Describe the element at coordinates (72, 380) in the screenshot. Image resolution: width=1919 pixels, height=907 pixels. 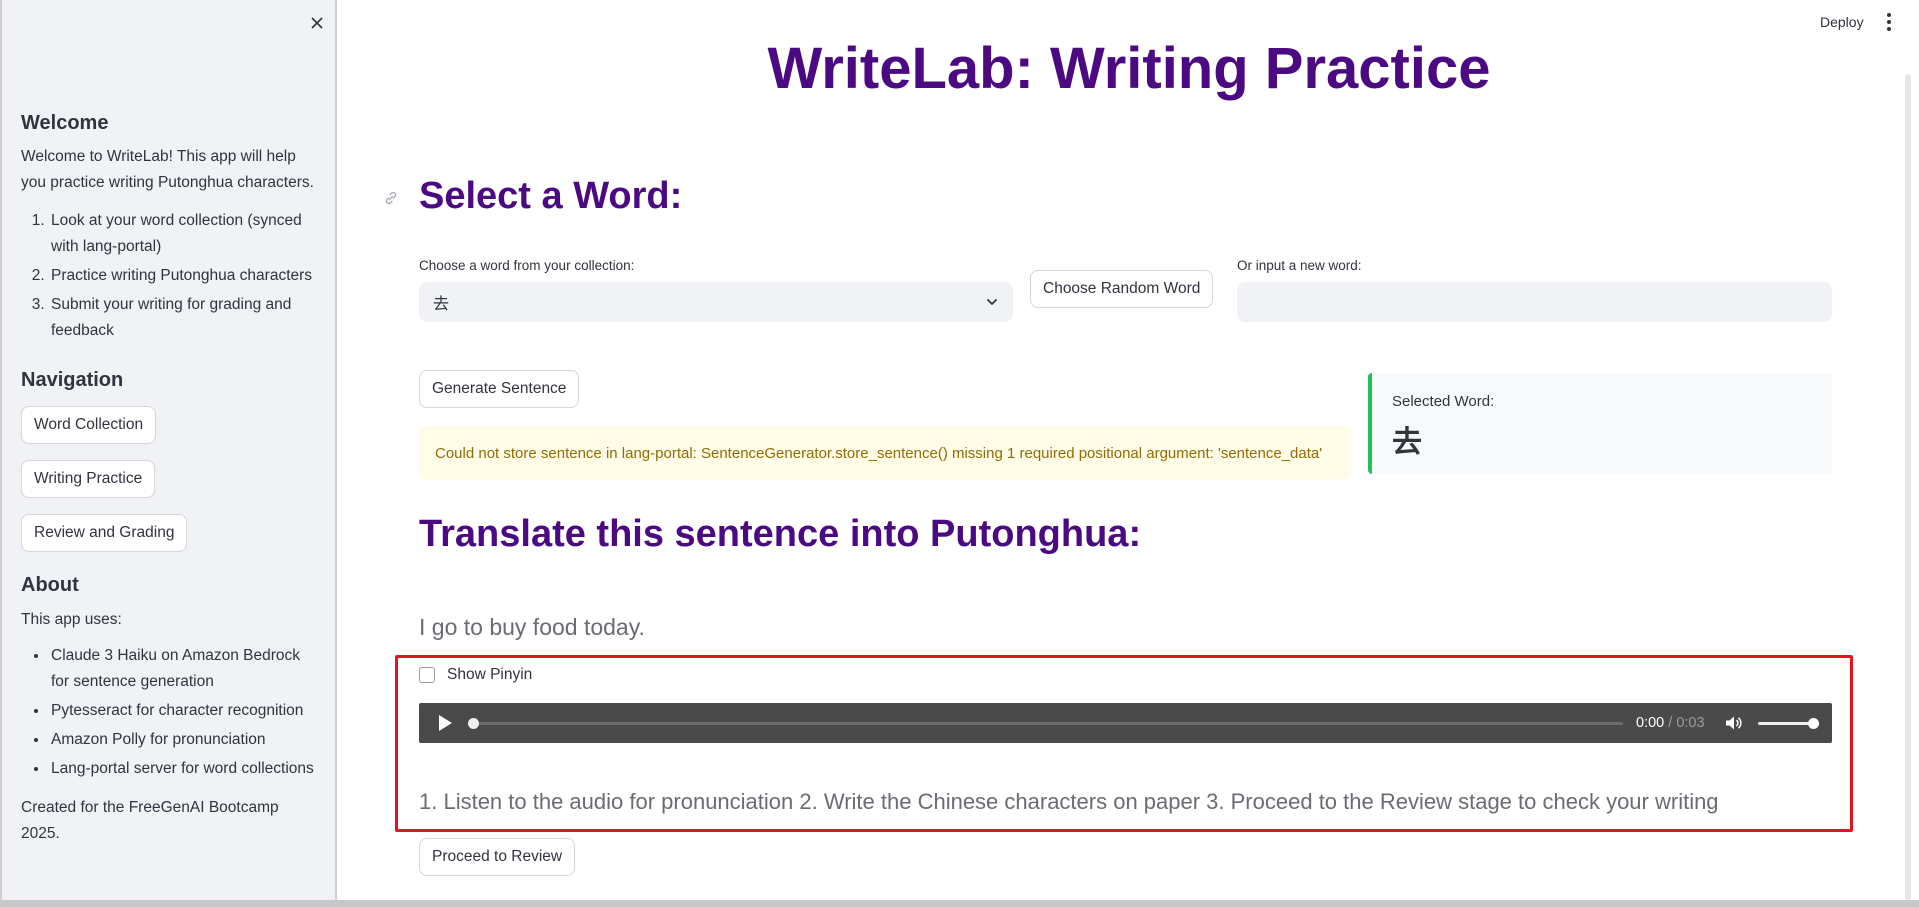
I see `navigation-heading: Navigation` at that location.